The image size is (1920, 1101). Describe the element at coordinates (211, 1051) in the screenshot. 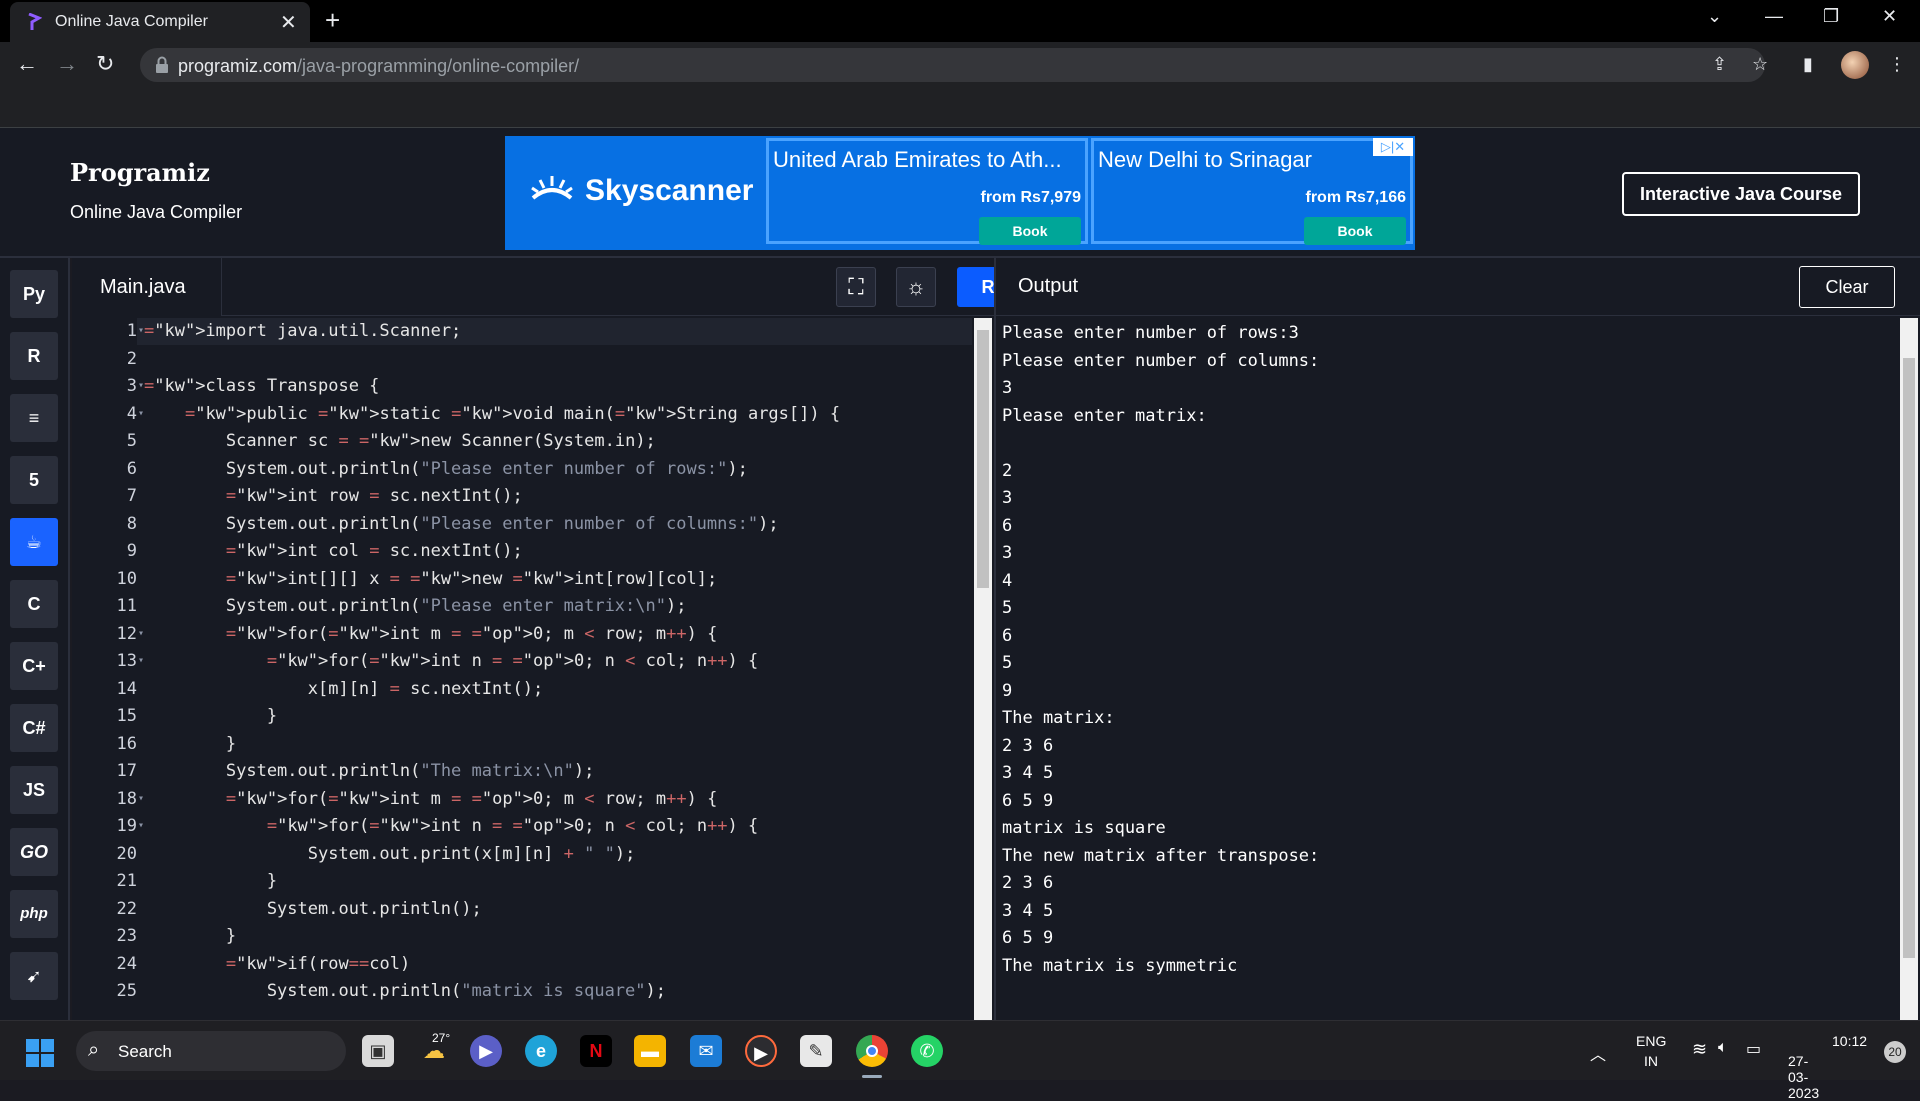

I see `taskbar-search: ⌕ Search` at that location.